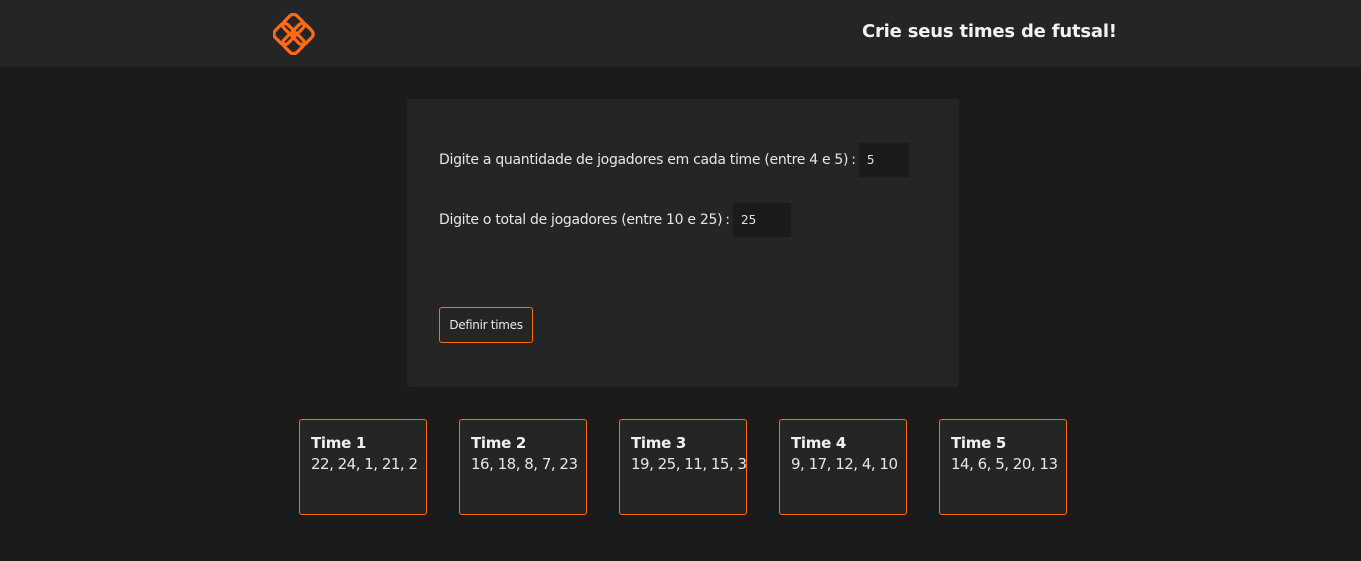 Image resolution: width=1361 pixels, height=561 pixels. I want to click on quatrefoil-logo-icon, so click(293, 34).